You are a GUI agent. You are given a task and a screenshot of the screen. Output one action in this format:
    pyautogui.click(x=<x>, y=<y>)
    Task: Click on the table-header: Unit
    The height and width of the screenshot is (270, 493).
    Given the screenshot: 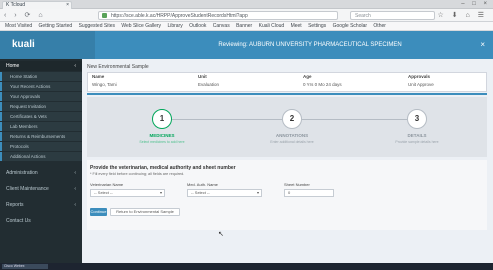 What is the action you would take?
    pyautogui.click(x=202, y=76)
    